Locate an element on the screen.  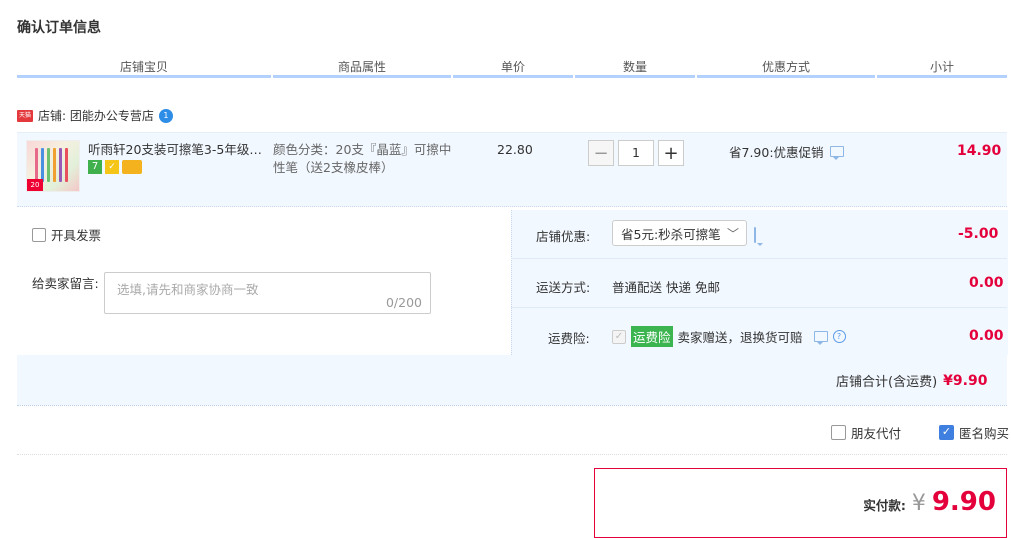
store-discount-value: 省5元:秒杀可擦笔 is located at coordinates (671, 234).